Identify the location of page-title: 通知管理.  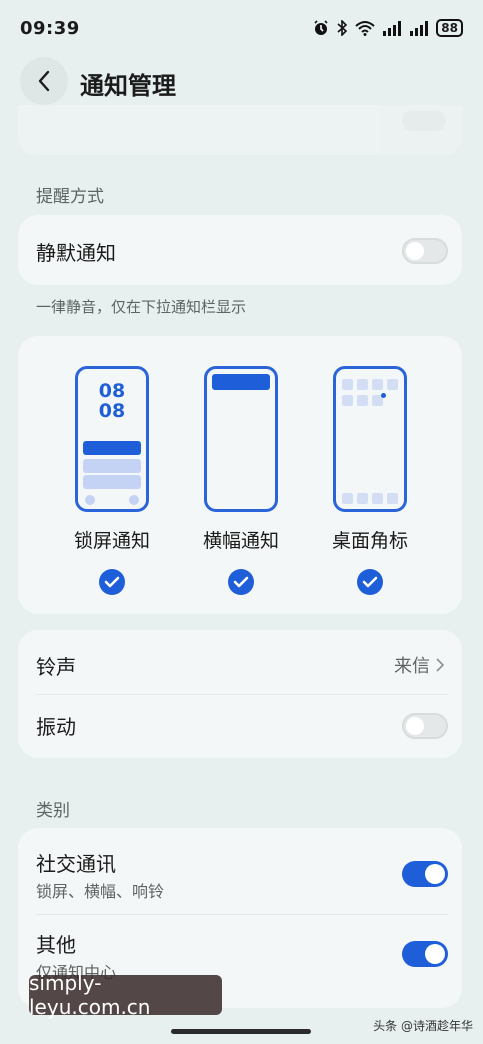
(128, 86).